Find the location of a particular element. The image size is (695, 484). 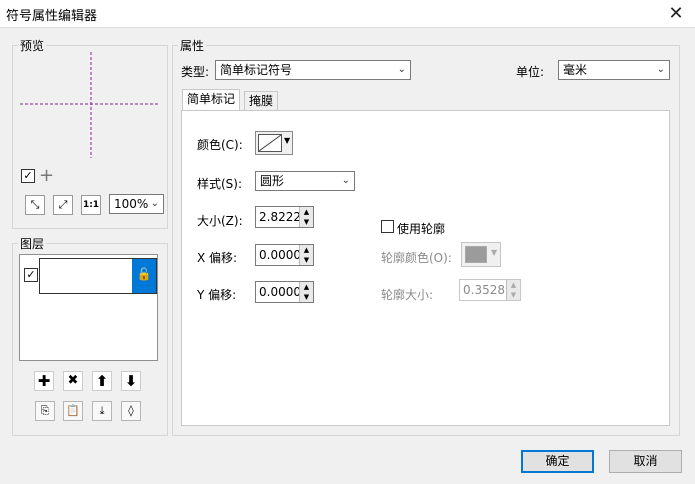

add-point-icon: + is located at coordinates (46, 175).